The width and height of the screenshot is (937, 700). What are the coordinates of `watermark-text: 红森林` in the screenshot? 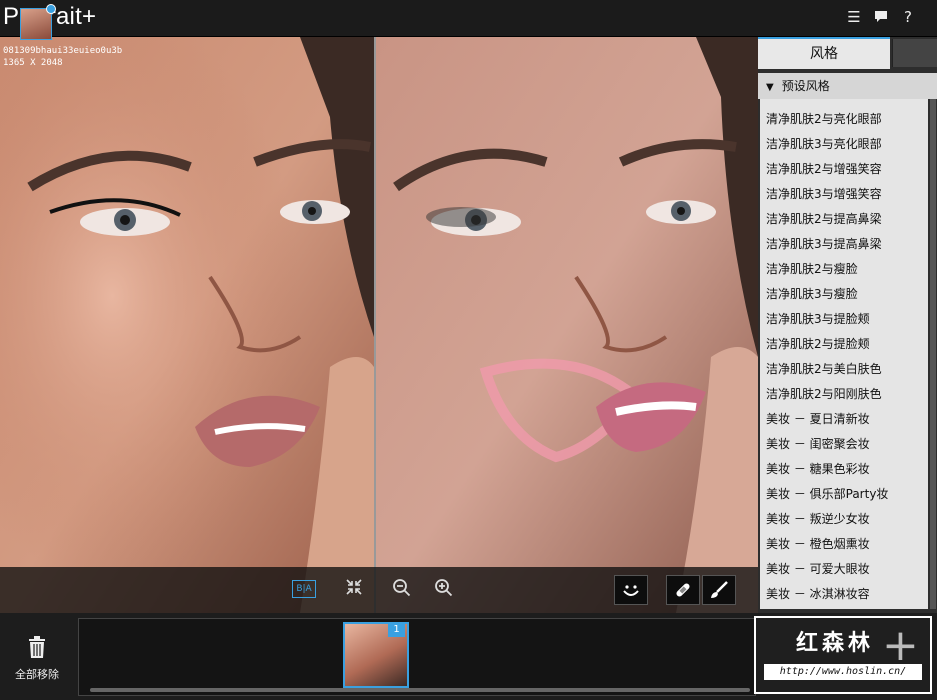 It's located at (835, 643).